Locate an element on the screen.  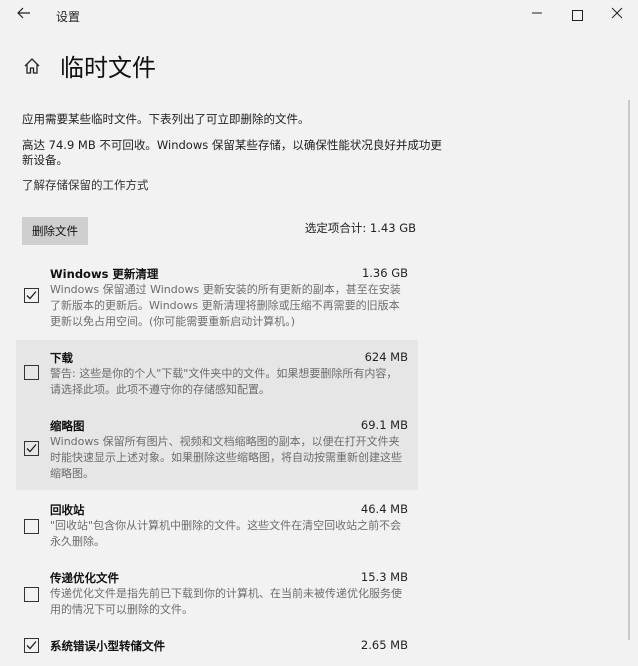
list-item-system-error-minidump: 系统错误小型转储文件 2.65 MB is located at coordinates (217, 646).